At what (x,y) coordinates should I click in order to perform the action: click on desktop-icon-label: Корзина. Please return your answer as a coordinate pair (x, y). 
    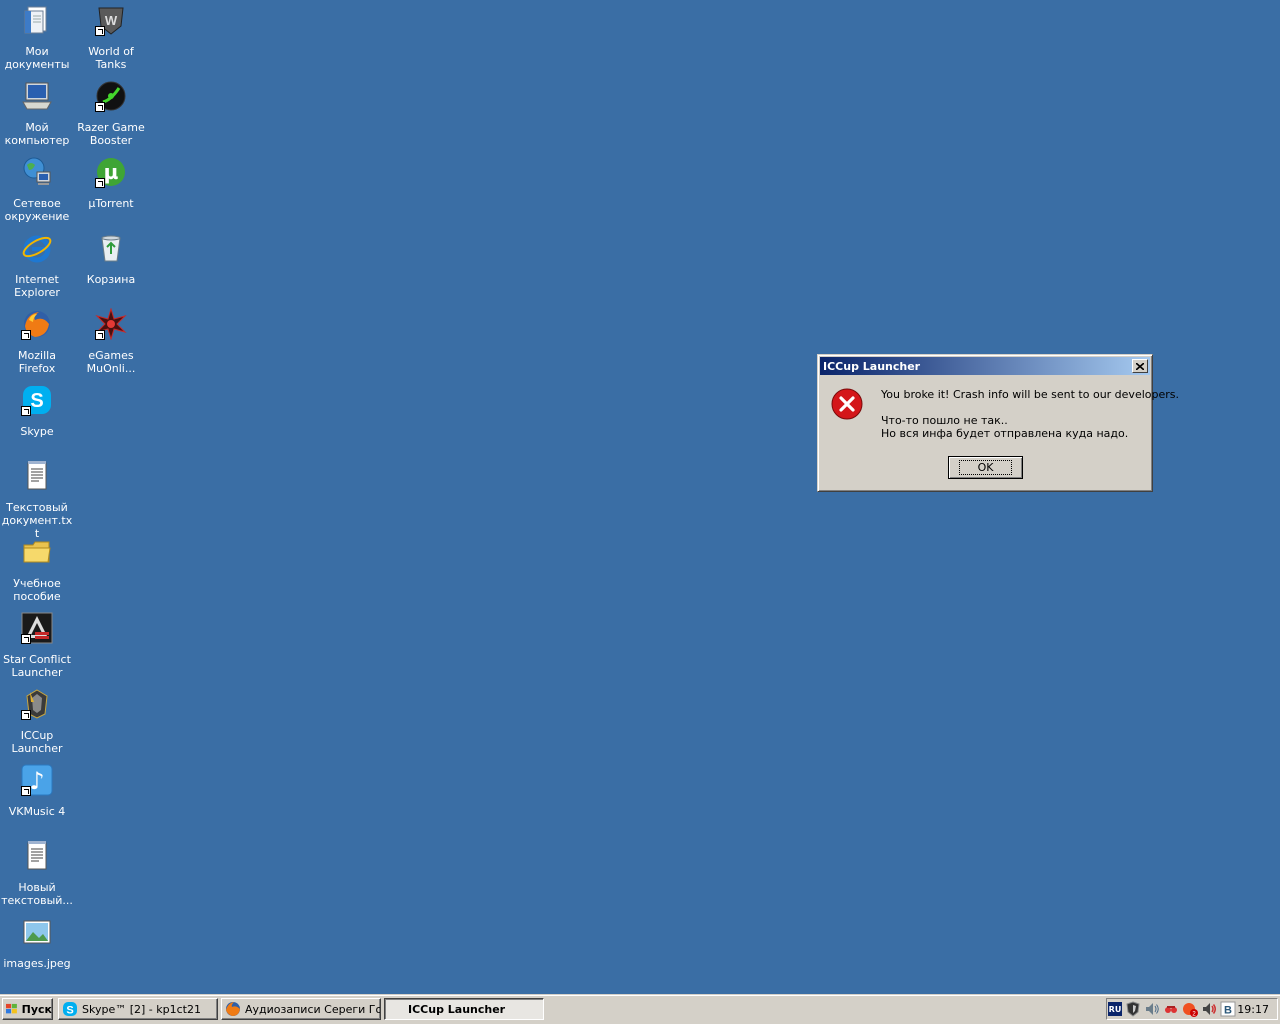
    Looking at the image, I should click on (111, 279).